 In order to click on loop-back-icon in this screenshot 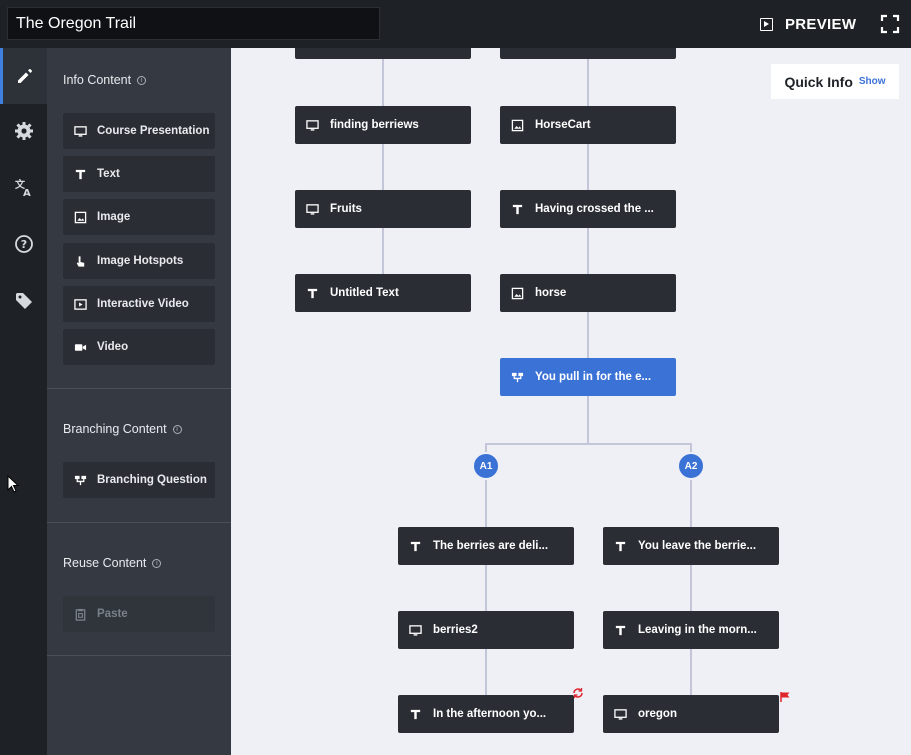, I will do `click(578, 693)`.